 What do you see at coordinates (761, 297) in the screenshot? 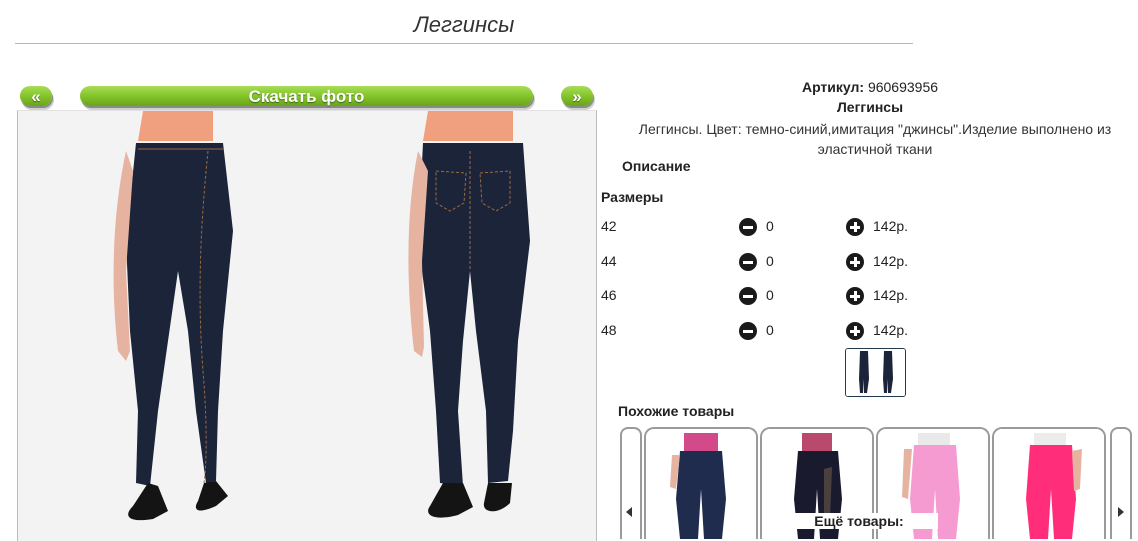
I see `size-row: 46 0 142р.` at bounding box center [761, 297].